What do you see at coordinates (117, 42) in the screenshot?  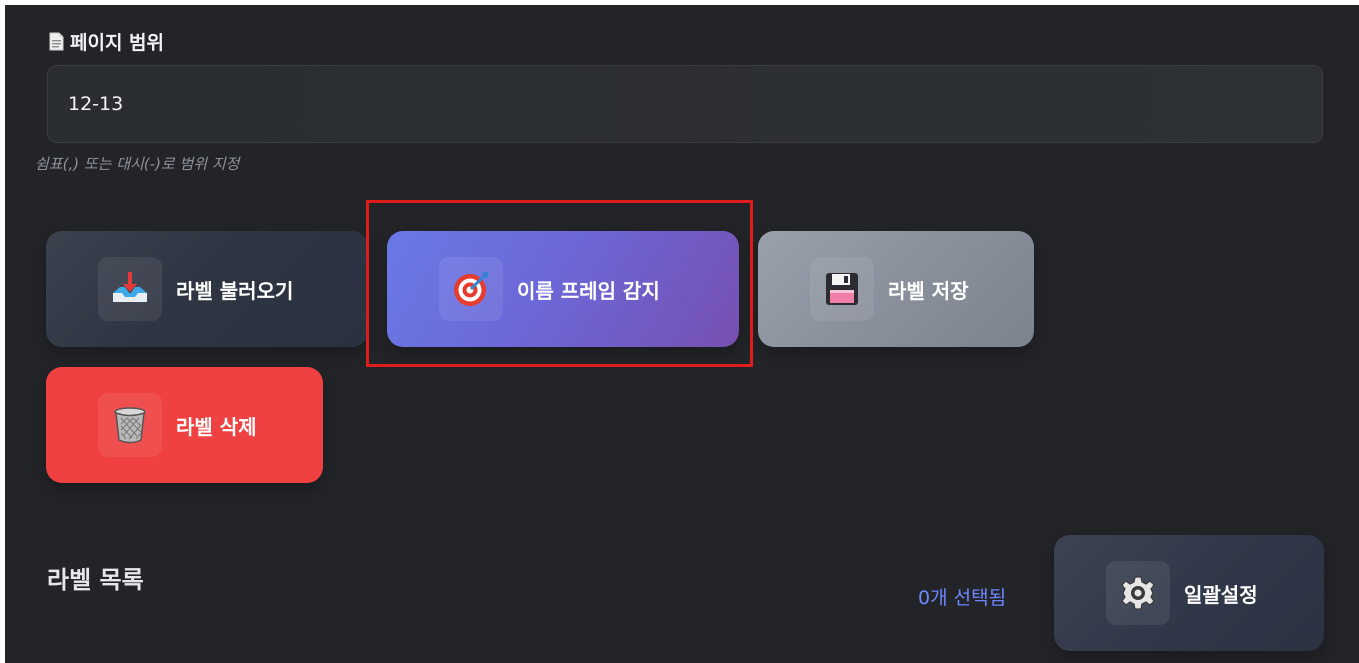 I see `page-range-label: 페이지 범위` at bounding box center [117, 42].